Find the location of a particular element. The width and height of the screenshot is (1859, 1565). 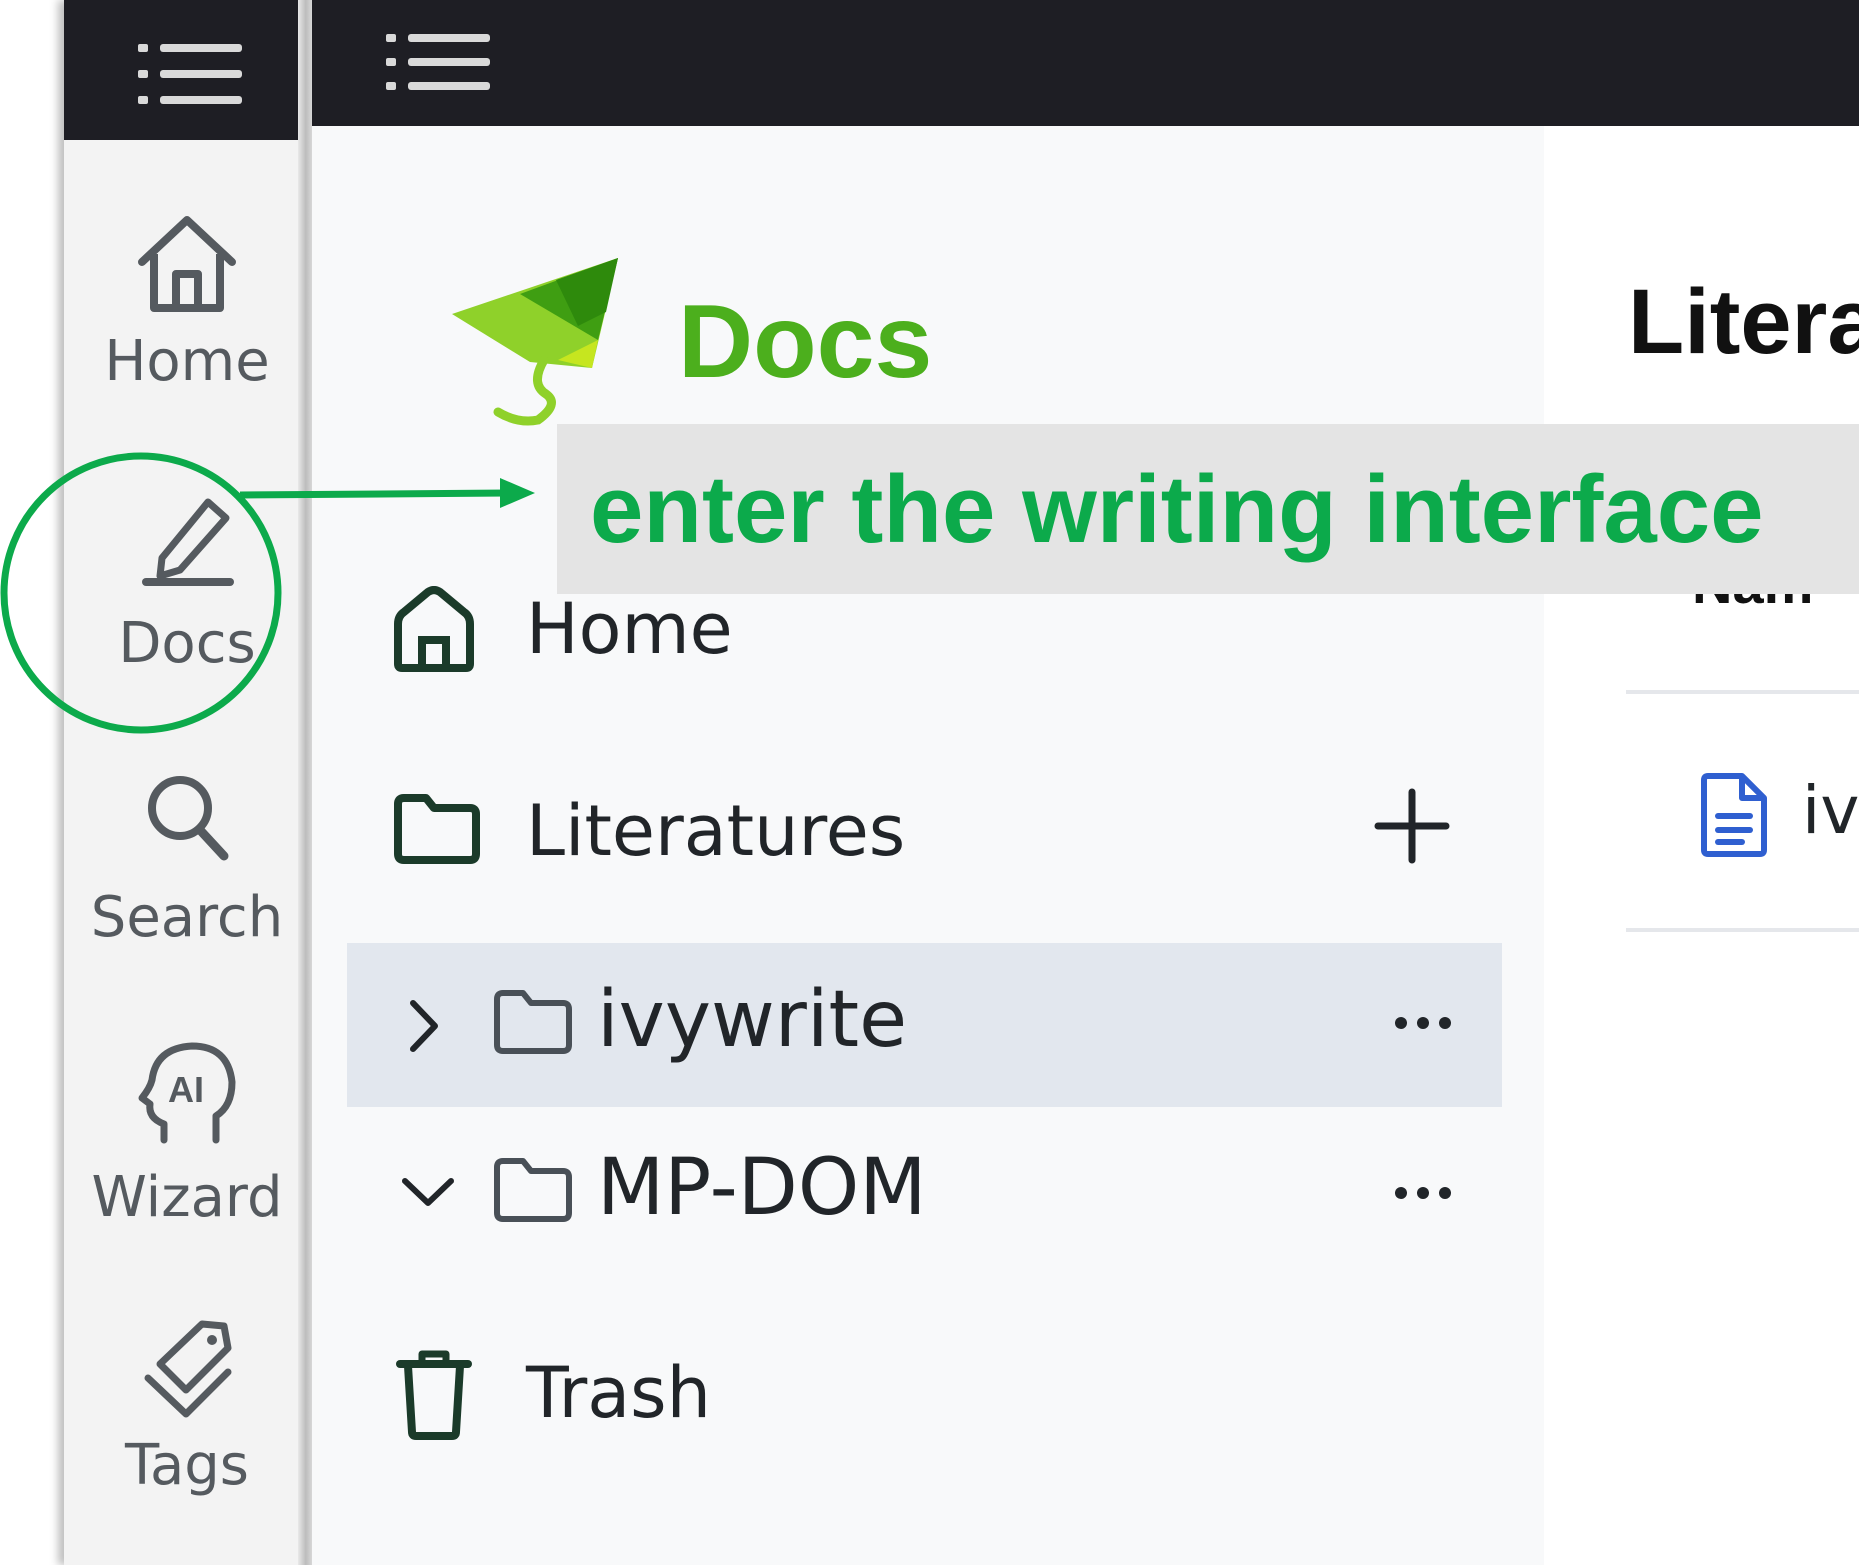

annotation-text: enter the writing interface is located at coordinates (1177, 509).